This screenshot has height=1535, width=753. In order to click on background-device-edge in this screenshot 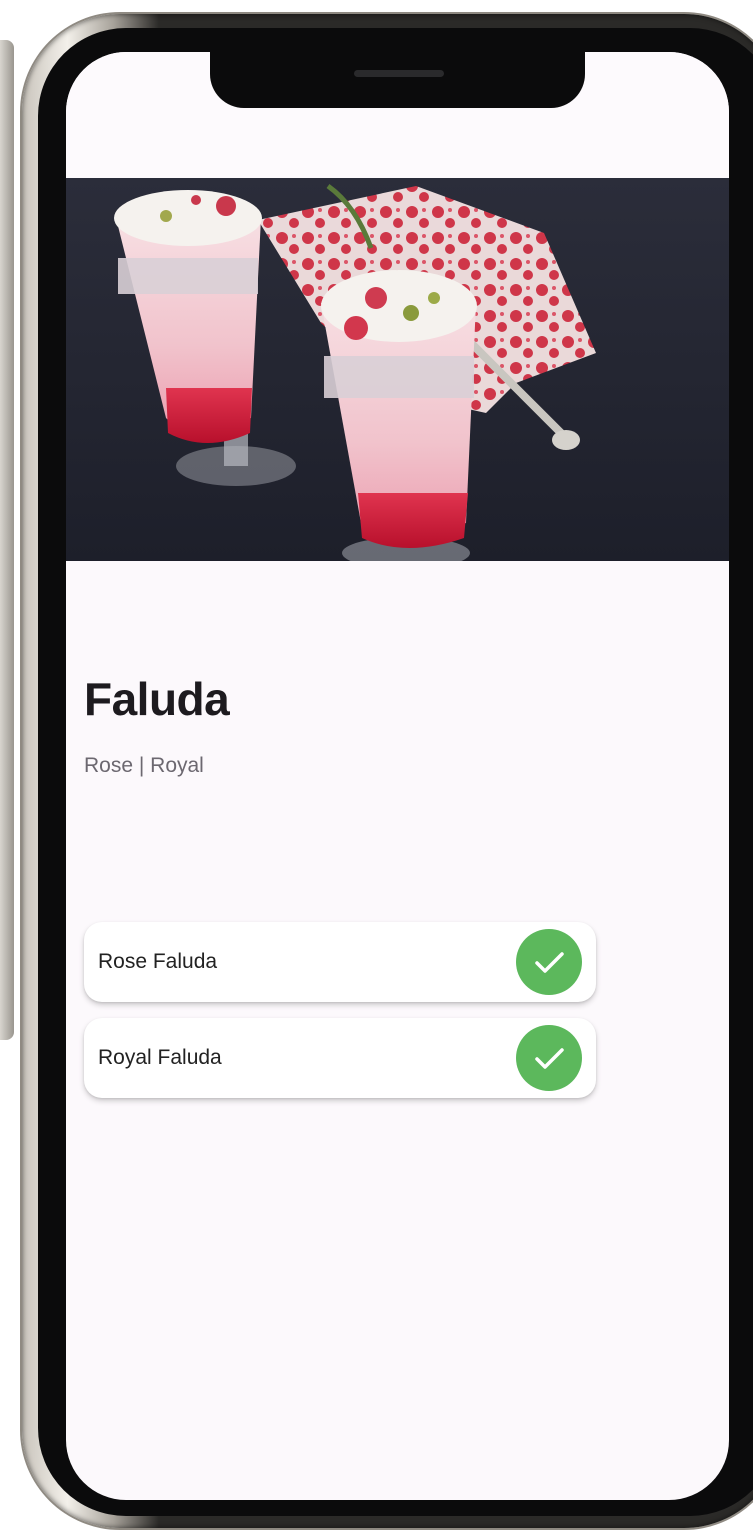, I will do `click(7, 540)`.